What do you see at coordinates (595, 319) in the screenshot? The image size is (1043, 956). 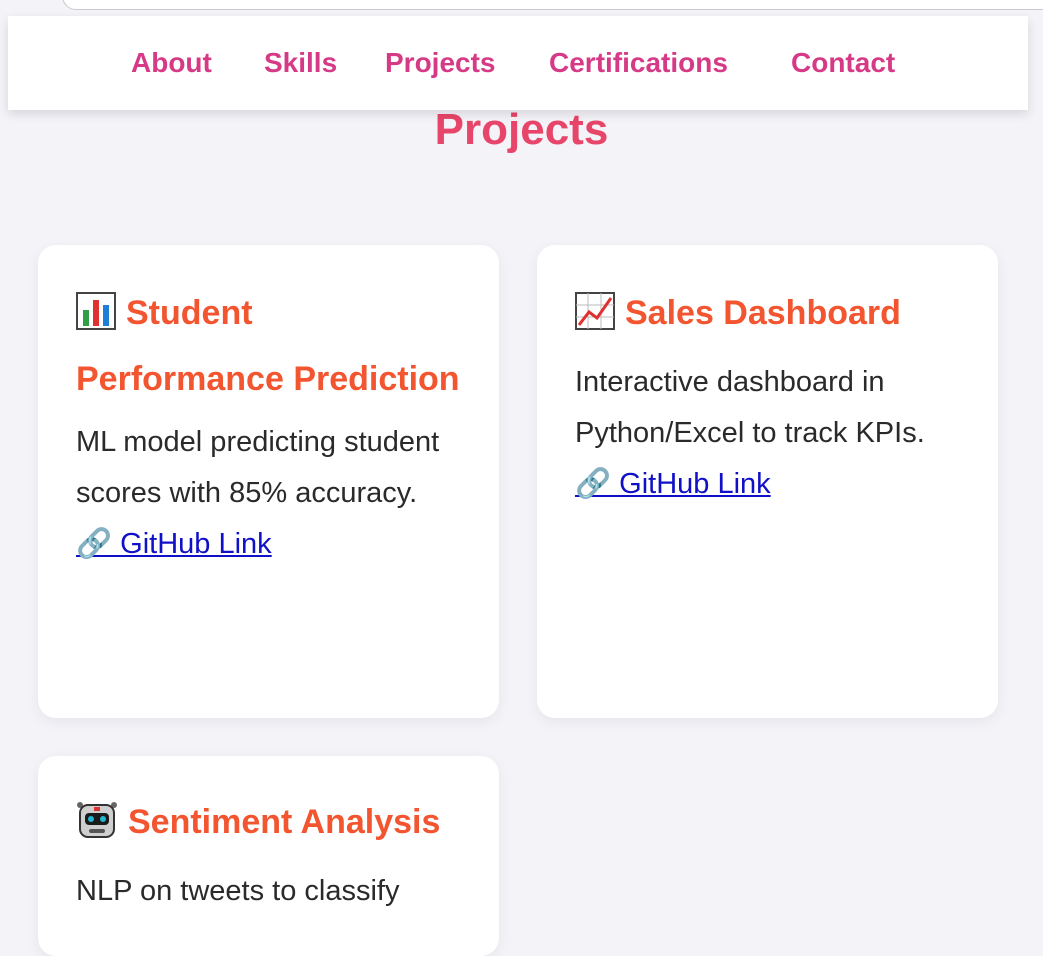 I see `chart-increasing-icon` at bounding box center [595, 319].